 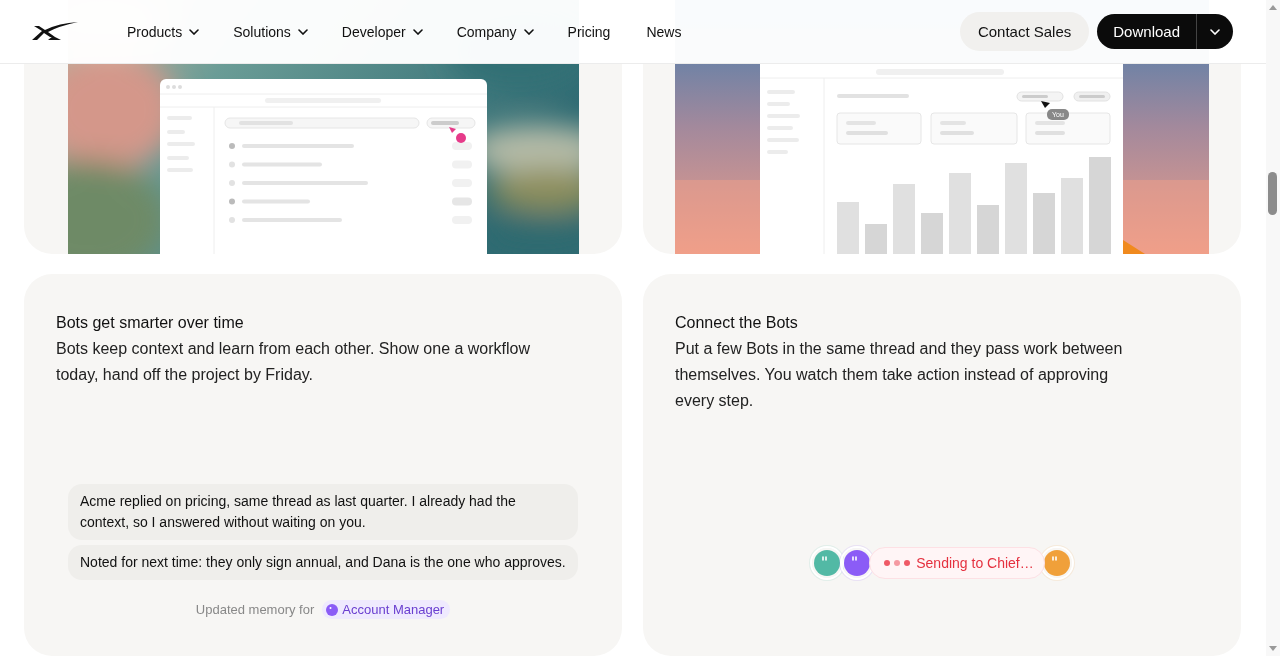 What do you see at coordinates (1024, 31) in the screenshot?
I see `contact-sales-button: Contact Sales` at bounding box center [1024, 31].